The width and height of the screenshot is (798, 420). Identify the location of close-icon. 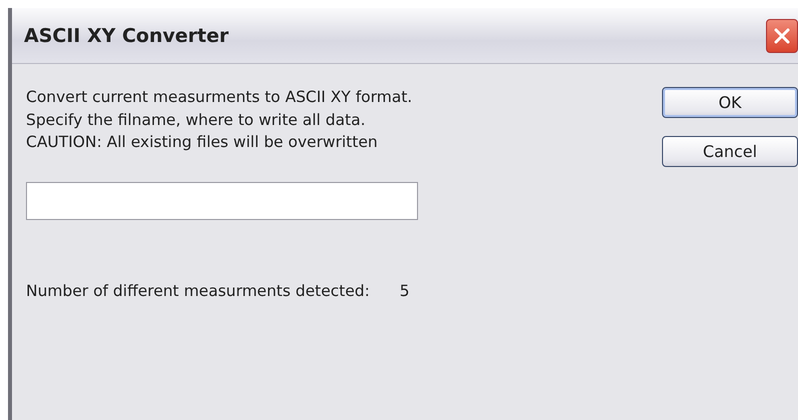
(782, 35).